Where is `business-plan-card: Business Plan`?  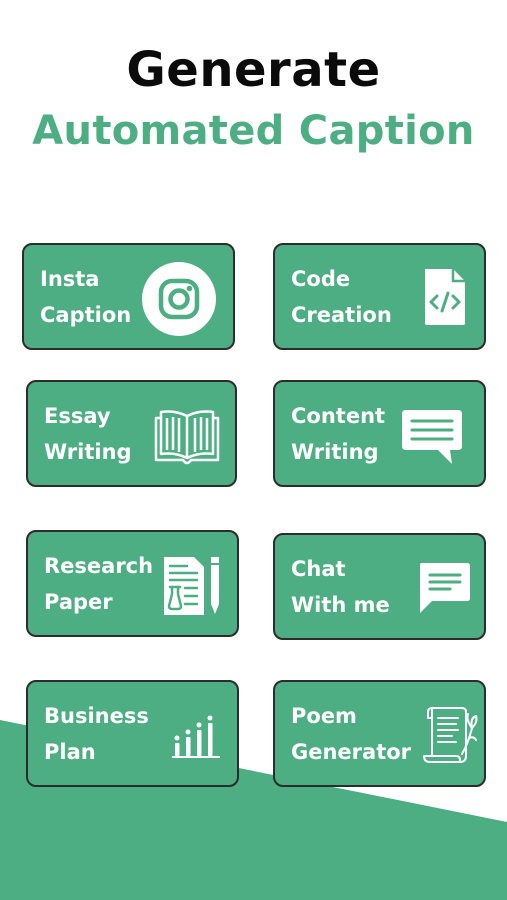 business-plan-card: Business Plan is located at coordinates (132, 733).